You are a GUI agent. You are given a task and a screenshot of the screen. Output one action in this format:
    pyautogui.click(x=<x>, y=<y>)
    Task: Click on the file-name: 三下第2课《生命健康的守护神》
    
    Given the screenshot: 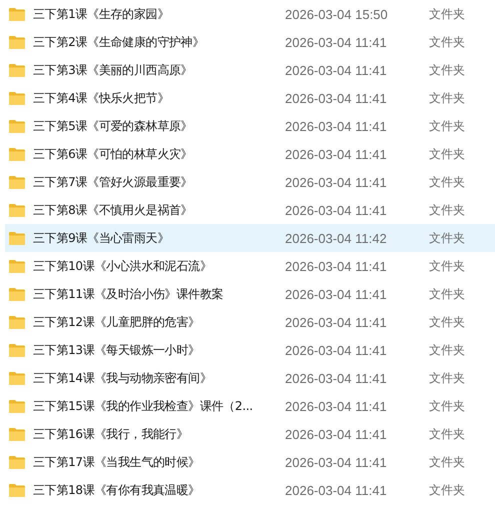 What is the action you would take?
    pyautogui.click(x=119, y=42)
    